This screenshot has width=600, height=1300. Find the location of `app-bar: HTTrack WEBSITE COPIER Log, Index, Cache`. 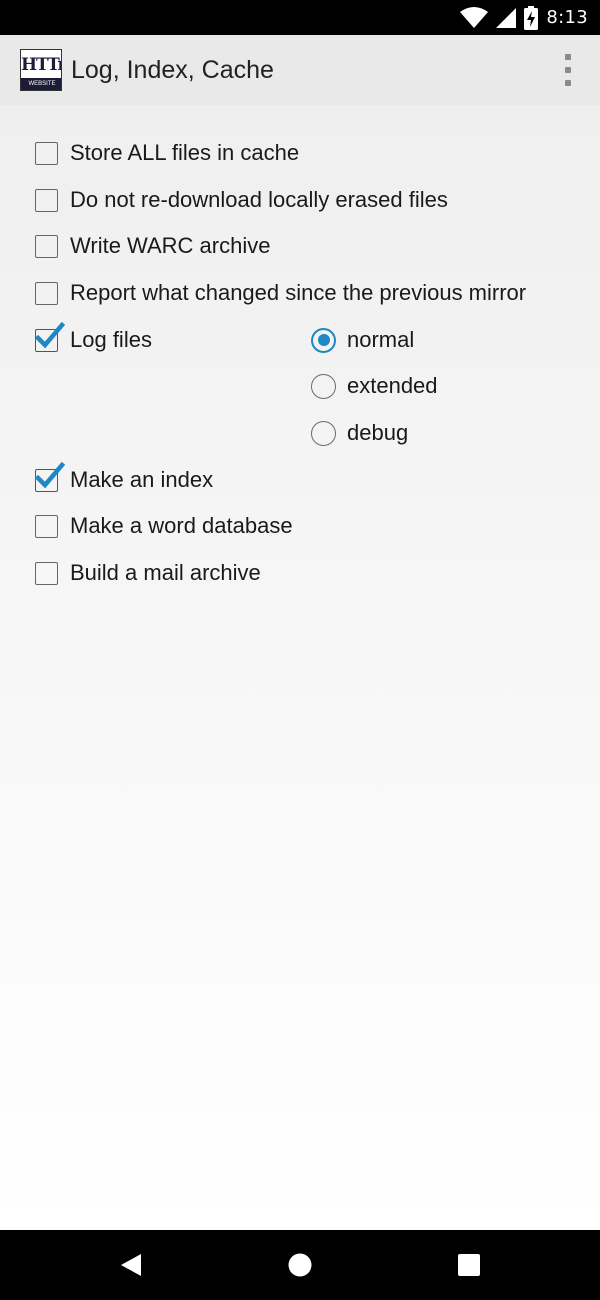

app-bar: HTTrack WEBSITE COPIER Log, Index, Cache is located at coordinates (300, 70).